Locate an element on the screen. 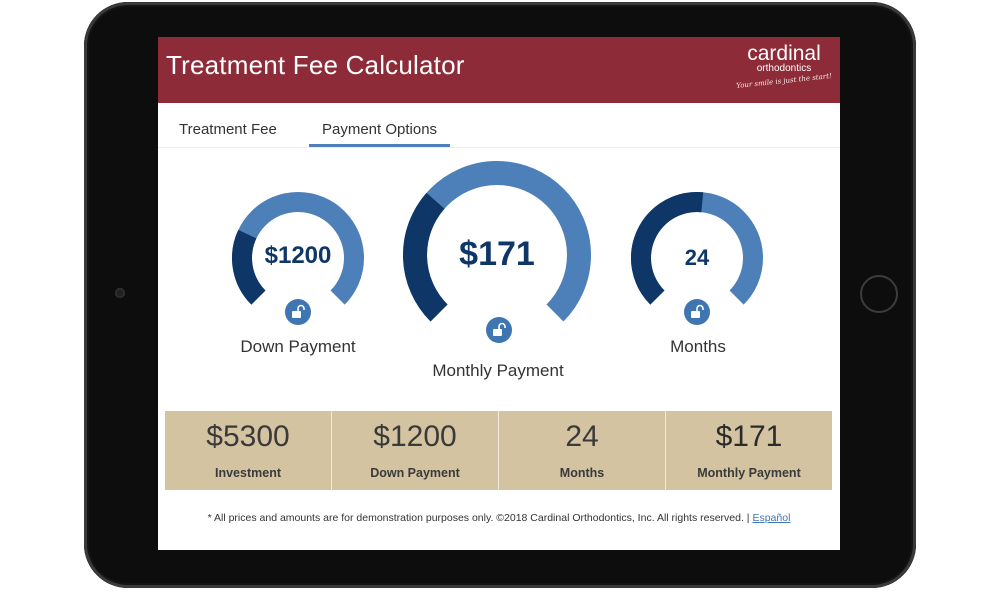 Image resolution: width=1000 pixels, height=592 pixels. summary-label: Months is located at coordinates (582, 473).